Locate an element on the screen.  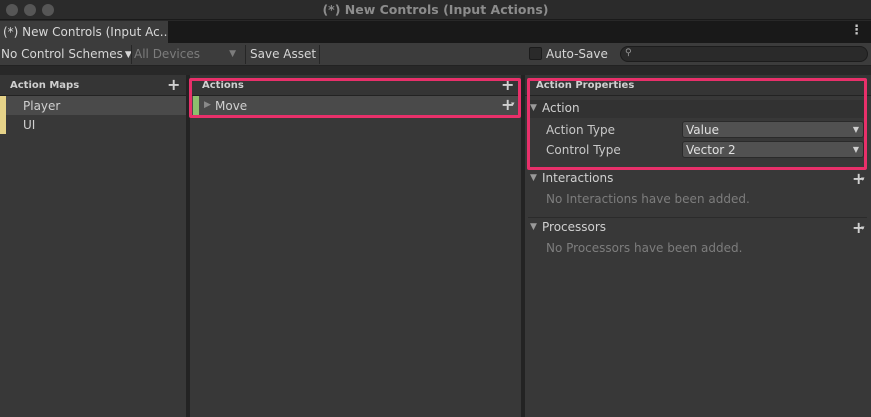
action-map-item-player: Player is located at coordinates (93, 105).